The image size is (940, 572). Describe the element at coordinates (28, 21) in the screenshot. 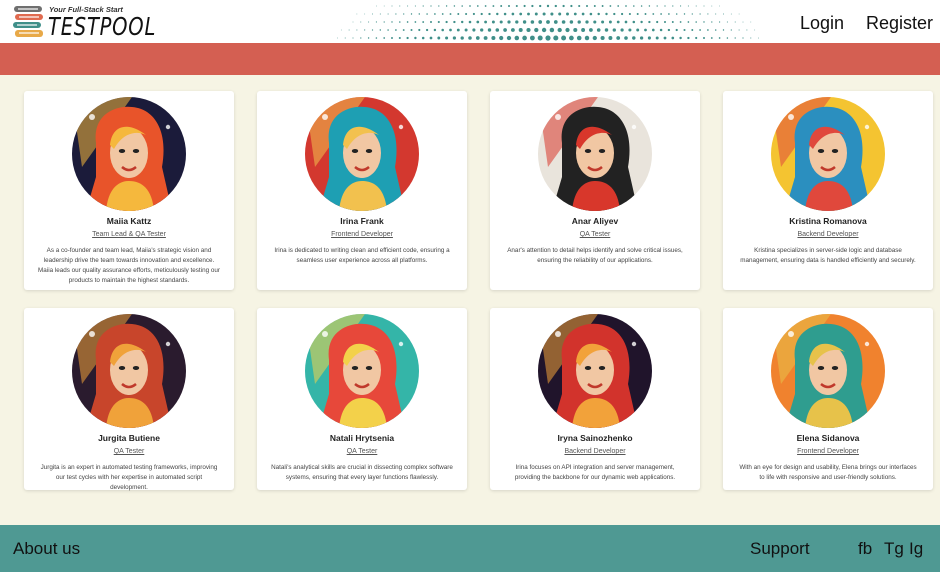

I see `stacked-books-icon` at that location.